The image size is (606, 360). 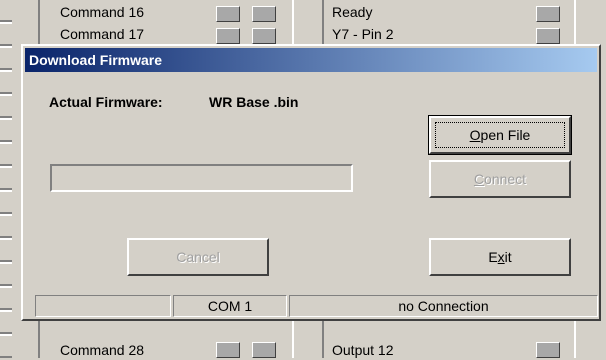 I want to click on cancel-label: Cancel, so click(x=198, y=257).